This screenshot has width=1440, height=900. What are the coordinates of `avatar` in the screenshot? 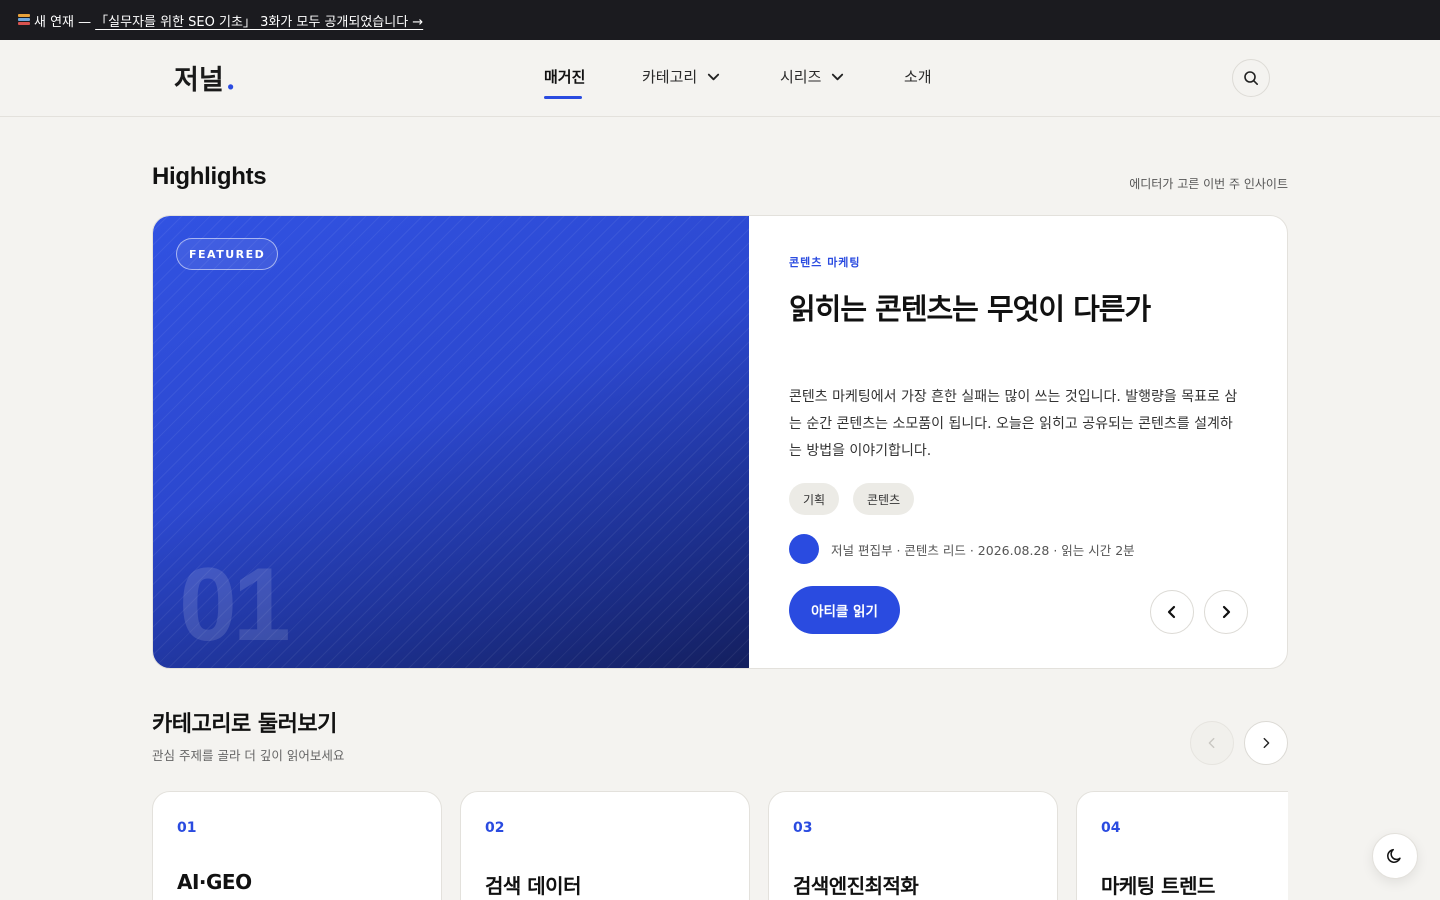 It's located at (804, 549).